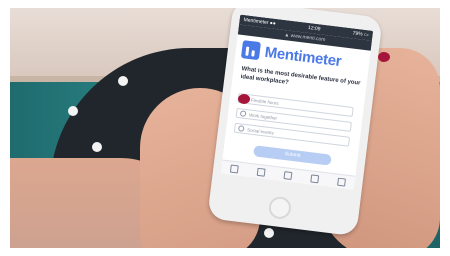 The height and width of the screenshot is (256, 450). I want to click on mentimeter-logo-icon, so click(250, 50).